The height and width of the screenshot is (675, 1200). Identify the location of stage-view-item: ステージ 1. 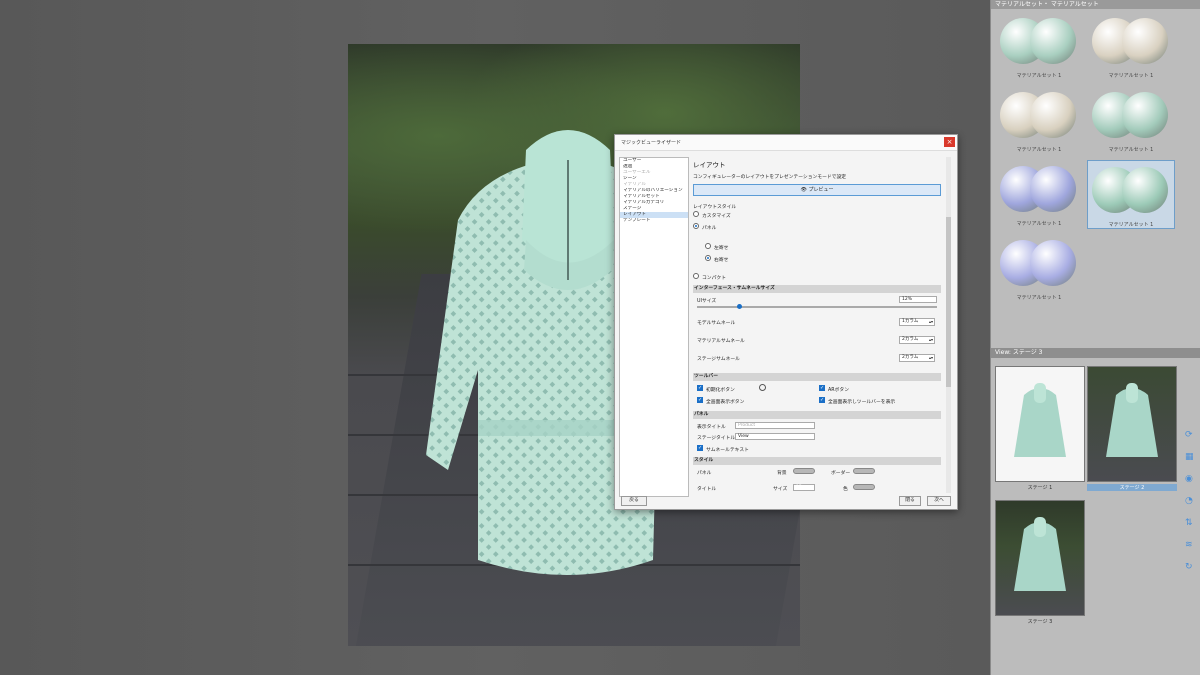
(1040, 428).